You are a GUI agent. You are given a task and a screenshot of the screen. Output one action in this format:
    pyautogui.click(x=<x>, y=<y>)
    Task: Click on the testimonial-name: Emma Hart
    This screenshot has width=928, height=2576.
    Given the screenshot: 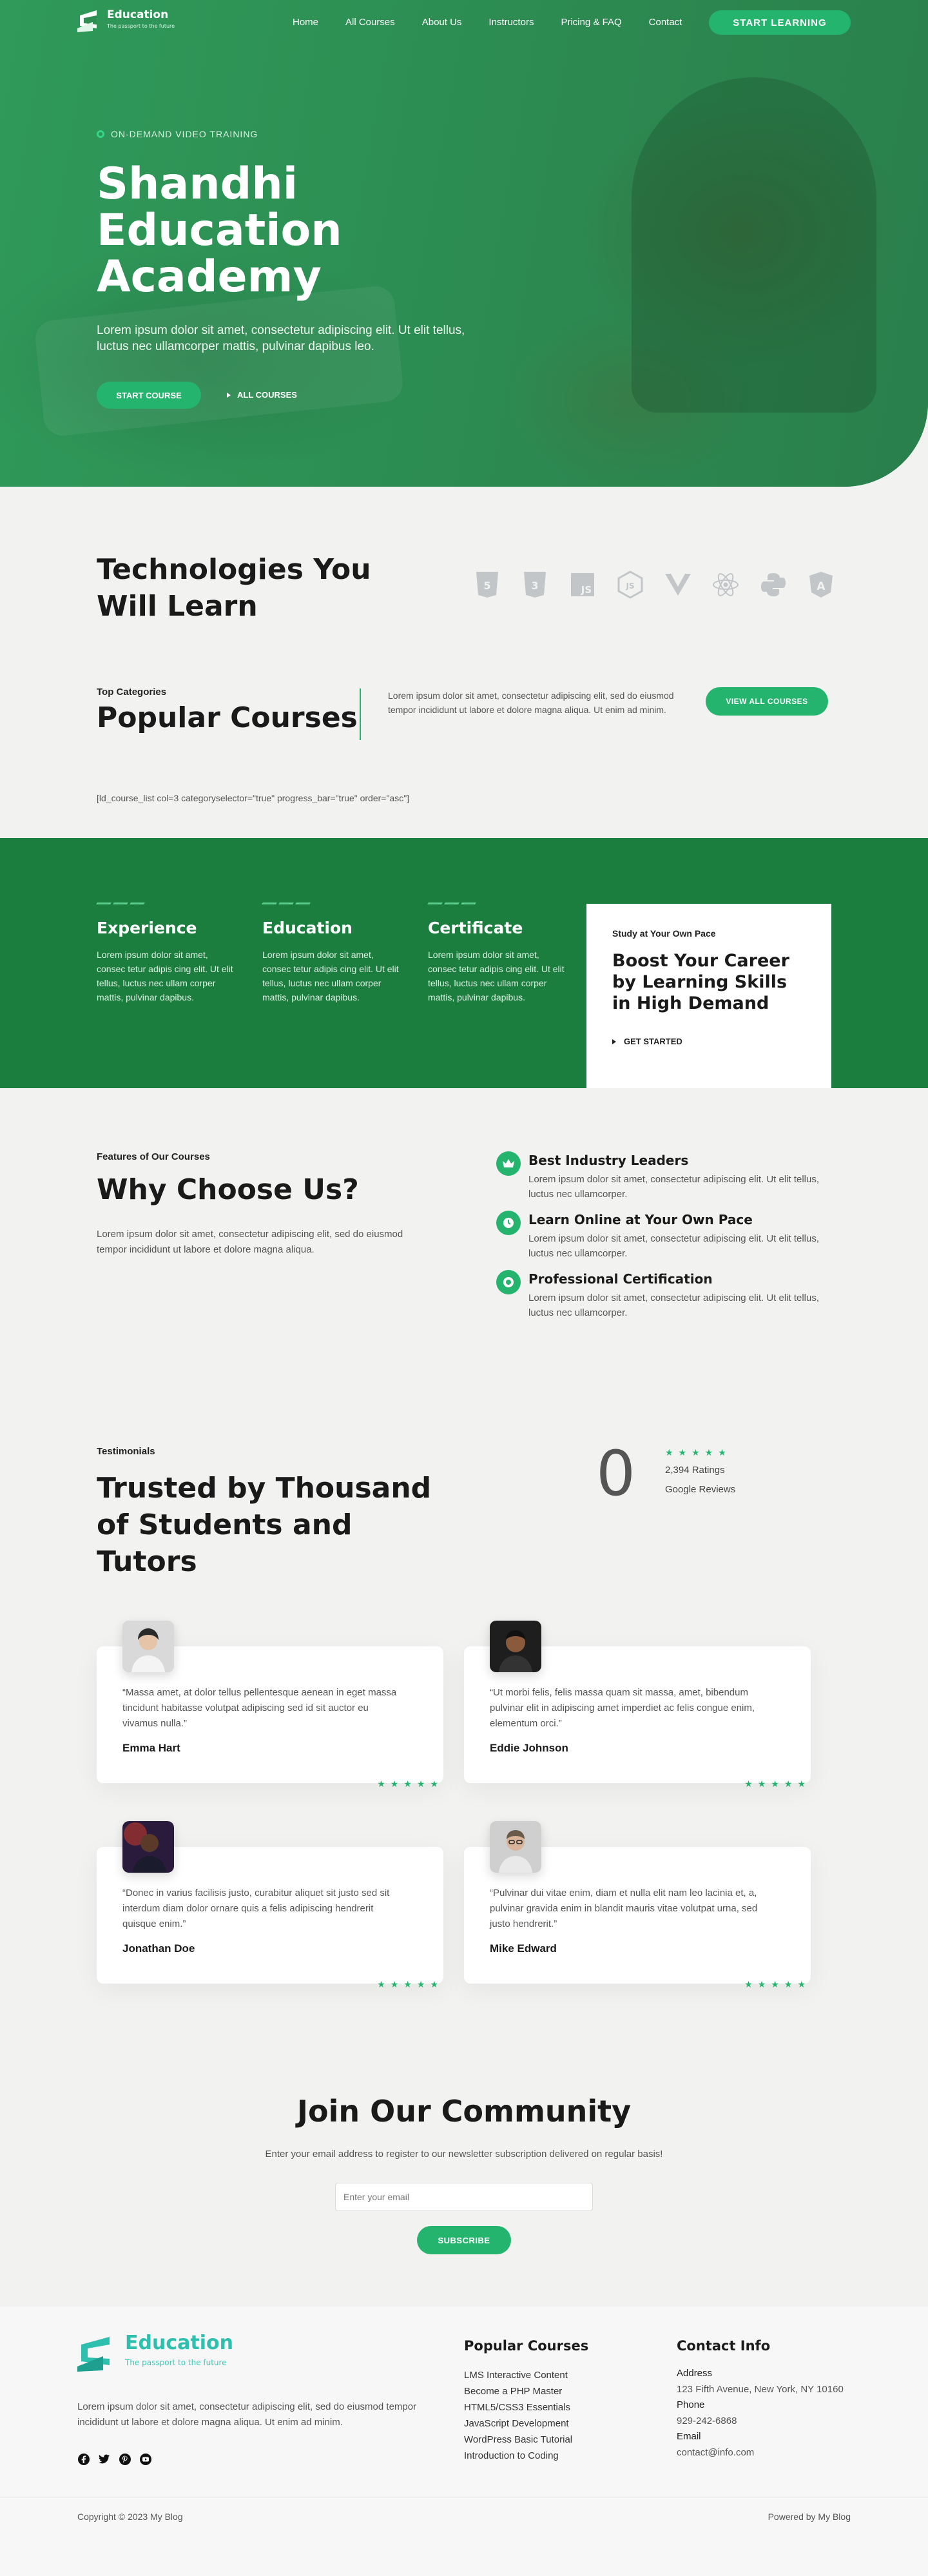 What is the action you would take?
    pyautogui.click(x=151, y=1748)
    